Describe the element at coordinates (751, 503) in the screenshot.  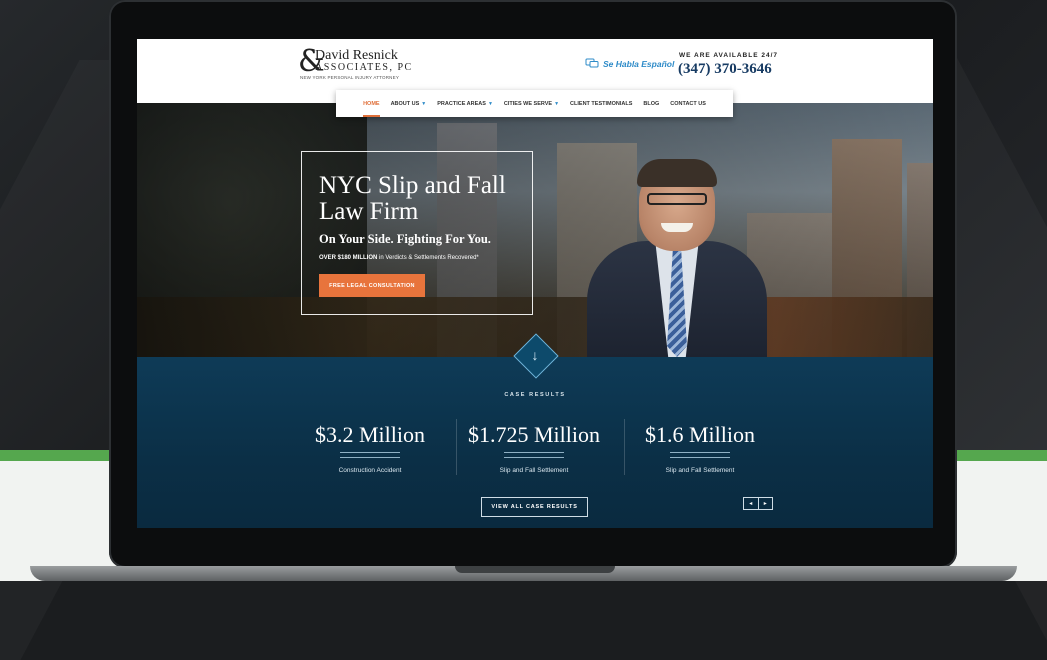
I see `carousel-prev-icon: ◂` at that location.